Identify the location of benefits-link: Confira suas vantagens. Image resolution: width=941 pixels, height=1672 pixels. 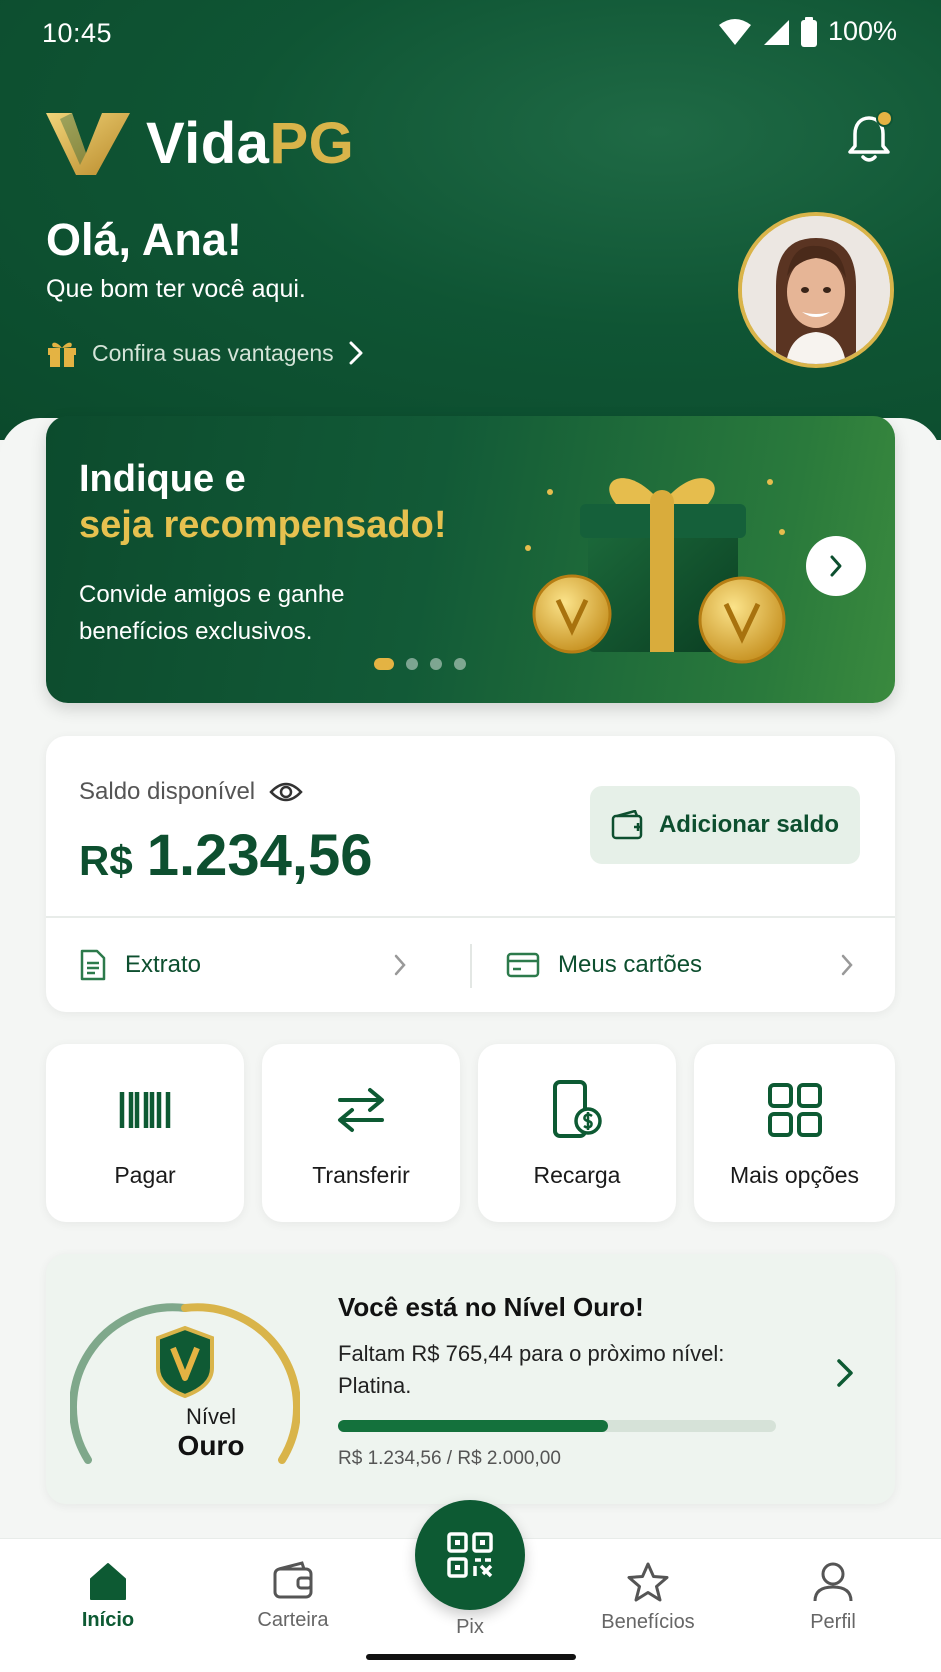
(205, 353).